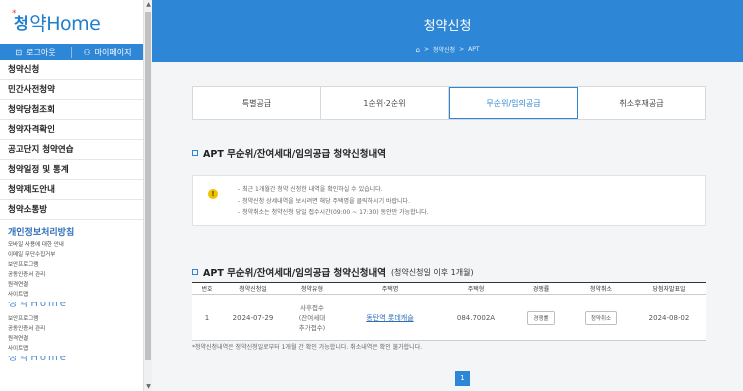 This screenshot has height=391, width=743. What do you see at coordinates (253, 317) in the screenshot?
I see `cell-date: 2024-07-29` at bounding box center [253, 317].